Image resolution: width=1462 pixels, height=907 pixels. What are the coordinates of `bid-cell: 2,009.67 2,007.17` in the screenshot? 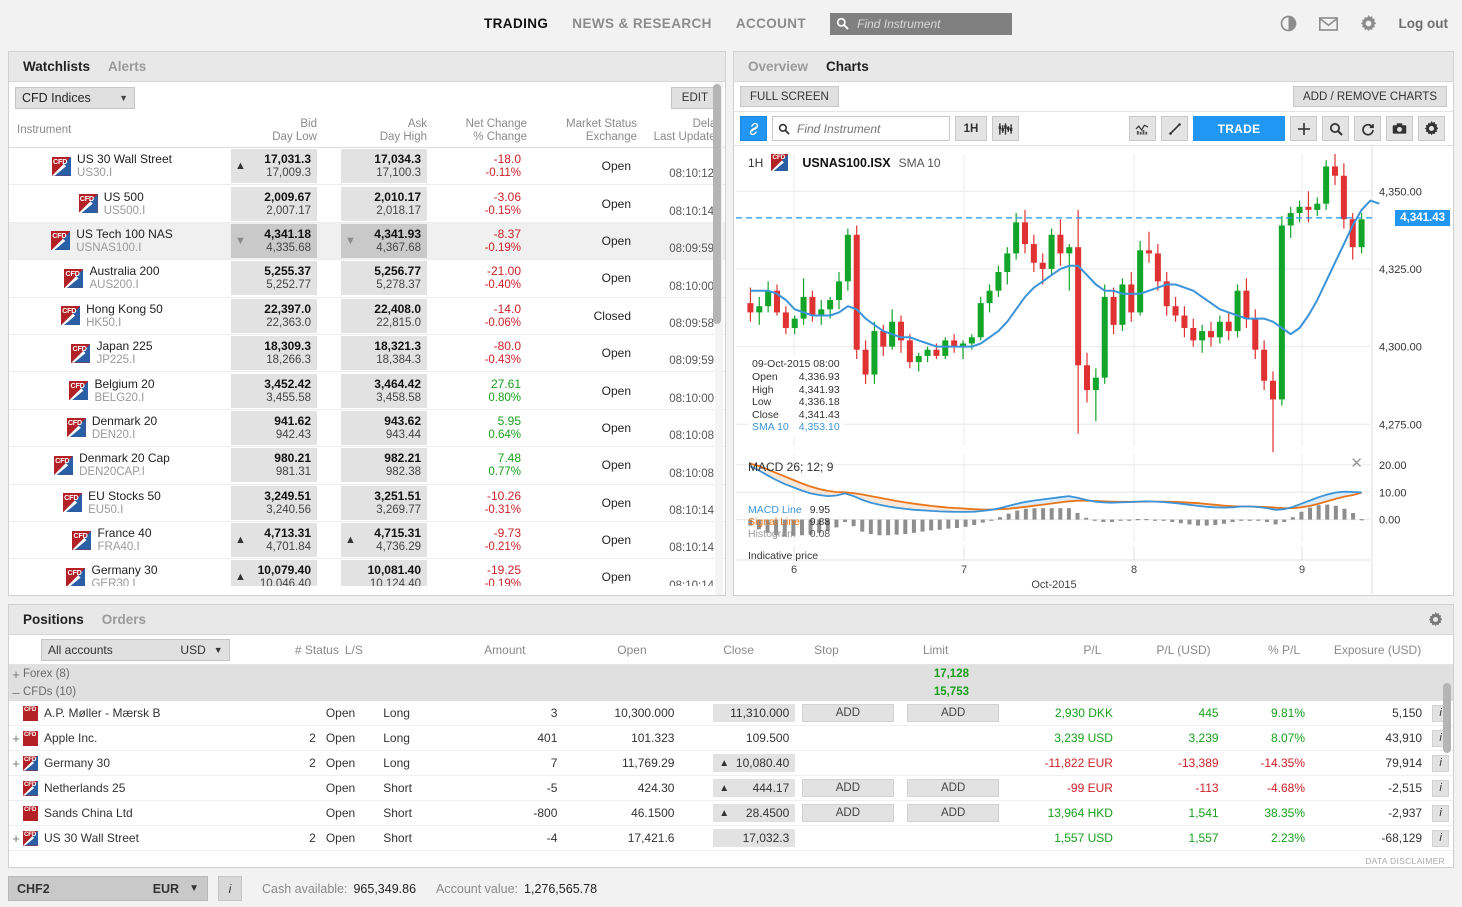 It's located at (262, 203).